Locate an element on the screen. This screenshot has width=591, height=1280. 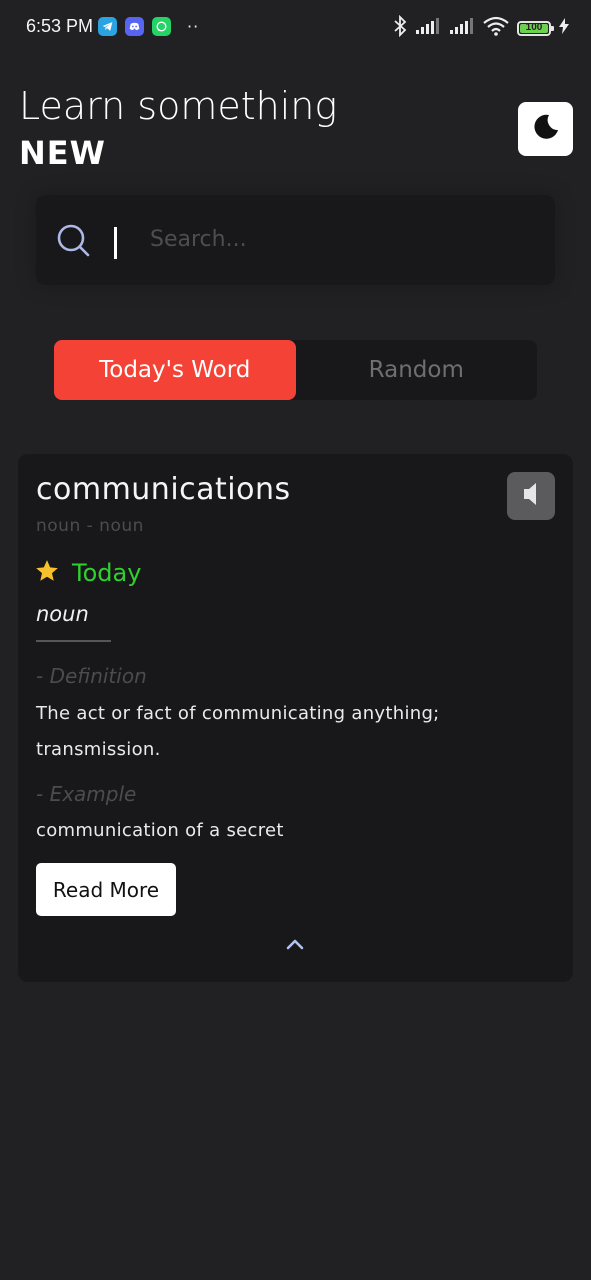
more-notifications: ·· is located at coordinates (193, 26).